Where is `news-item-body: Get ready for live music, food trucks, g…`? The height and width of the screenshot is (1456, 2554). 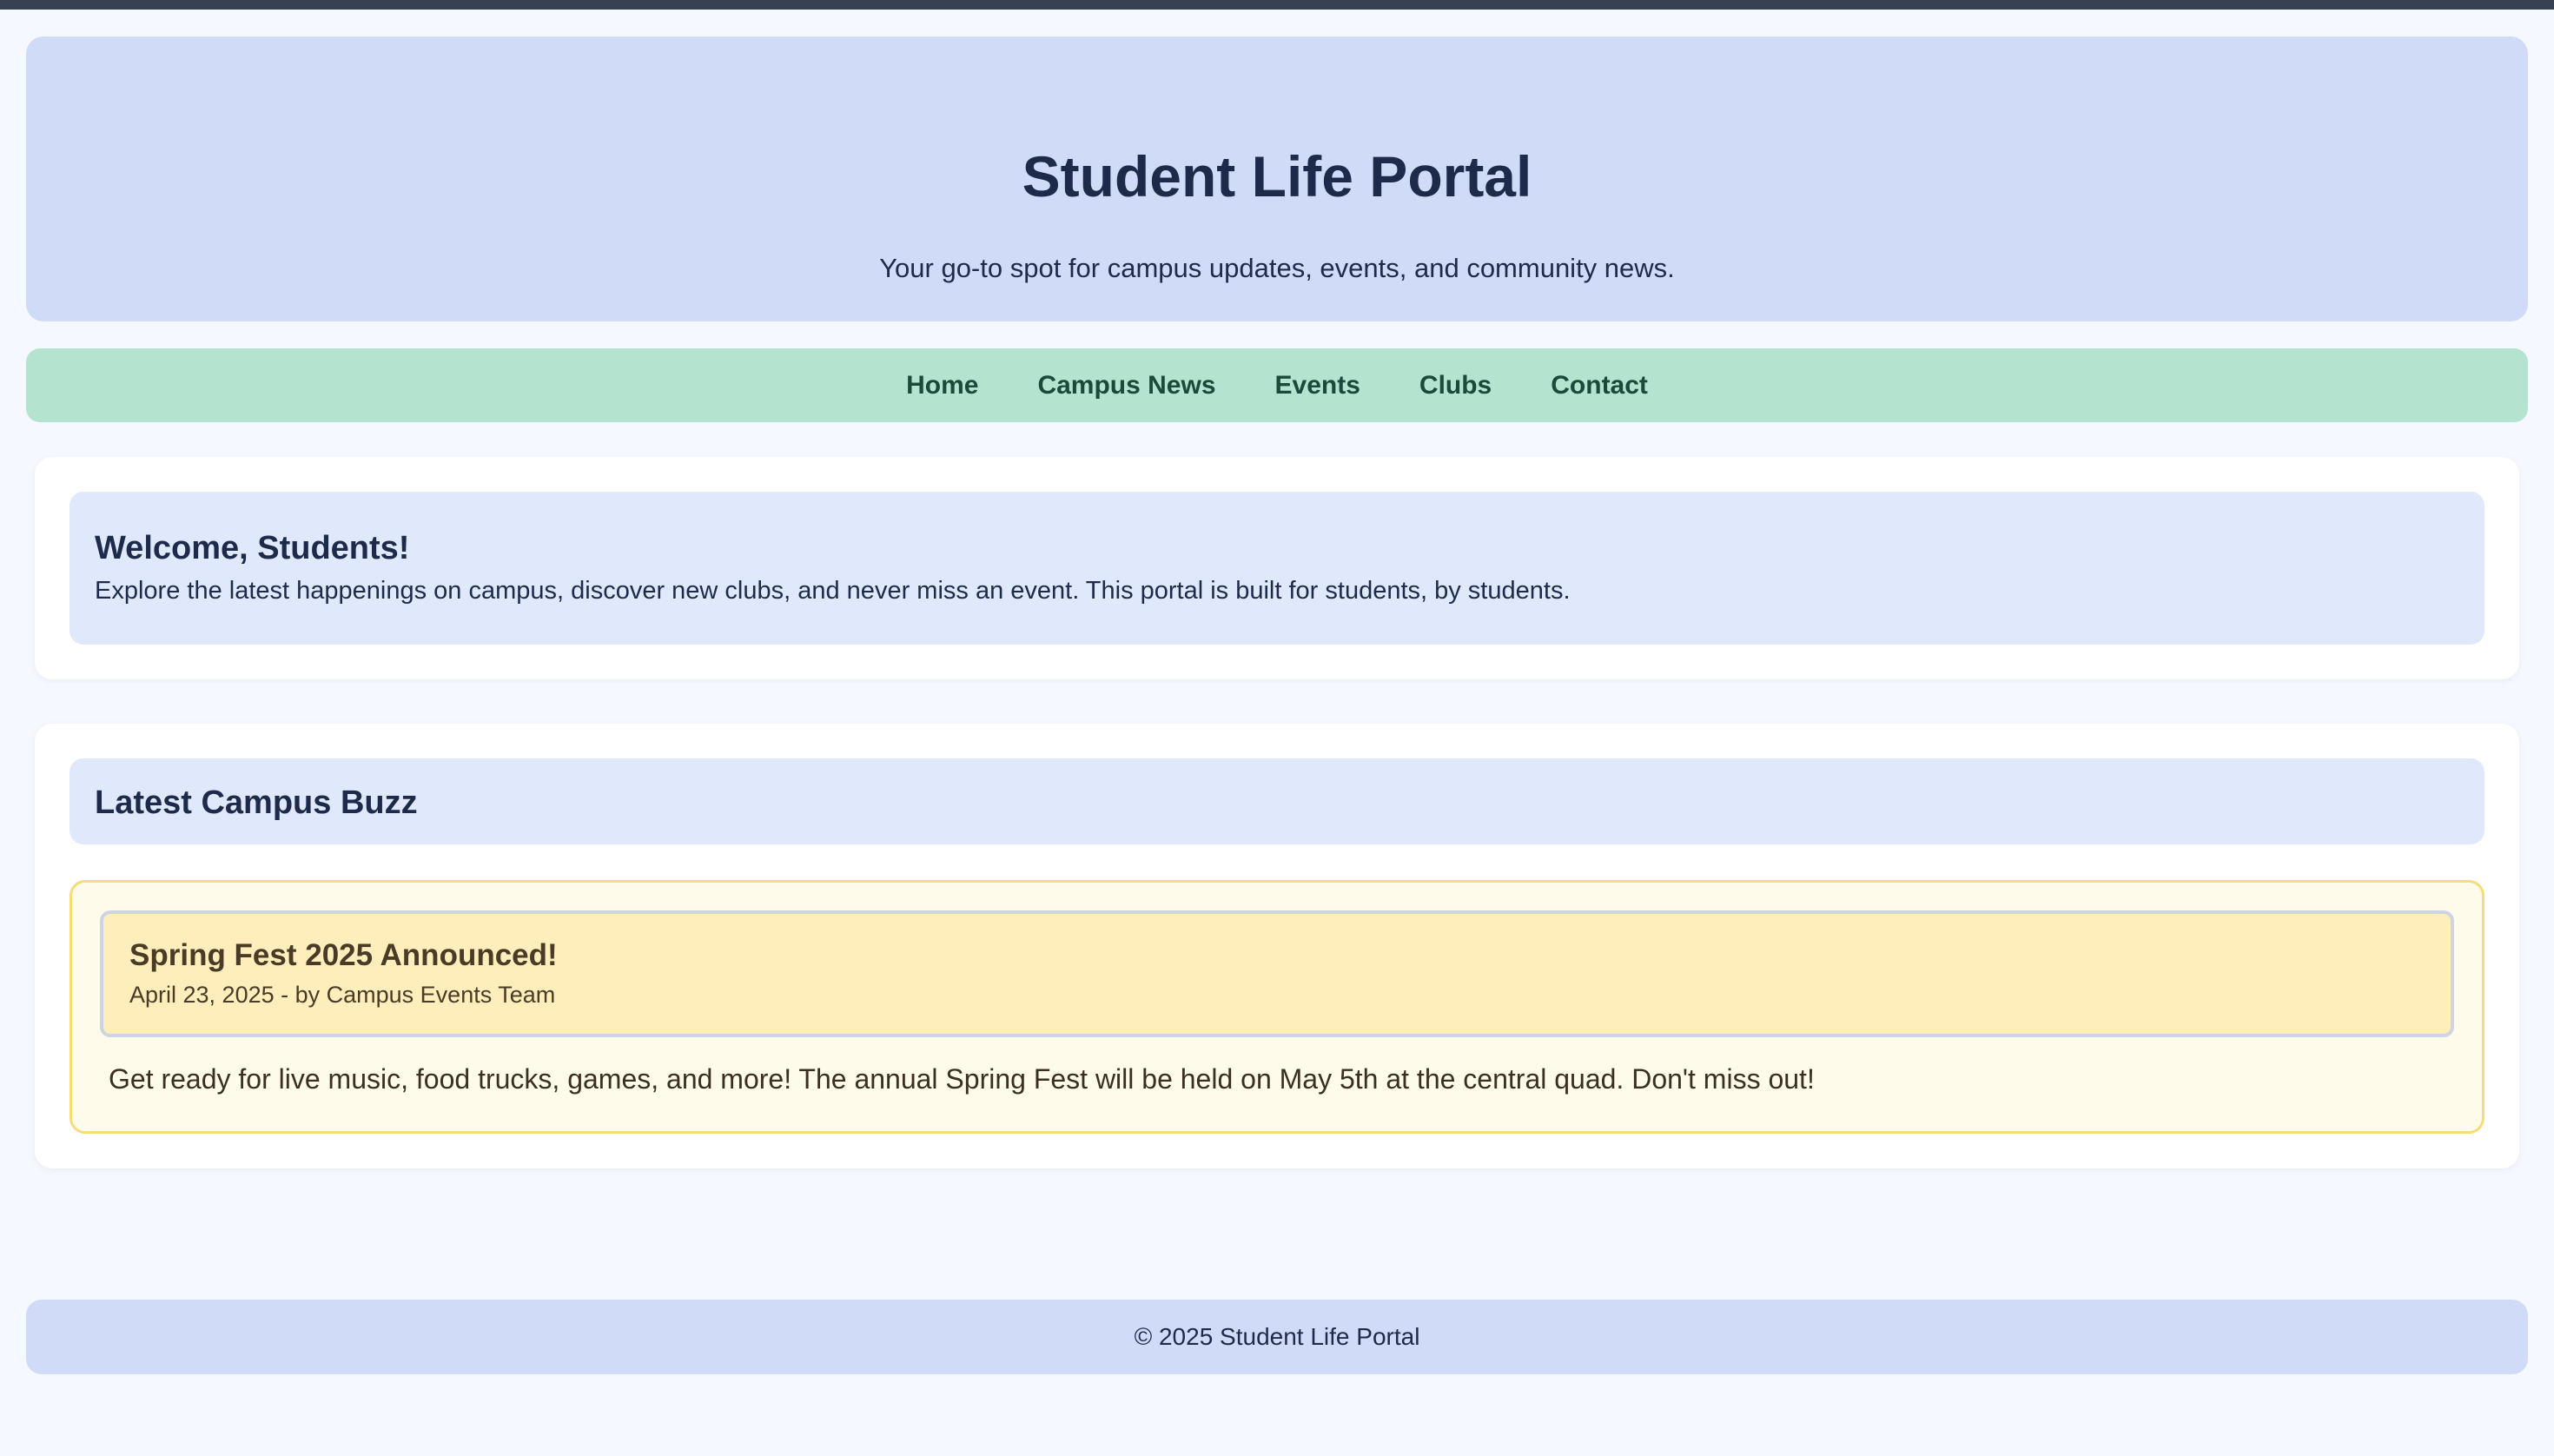 news-item-body: Get ready for live music, food trucks, g… is located at coordinates (962, 1079).